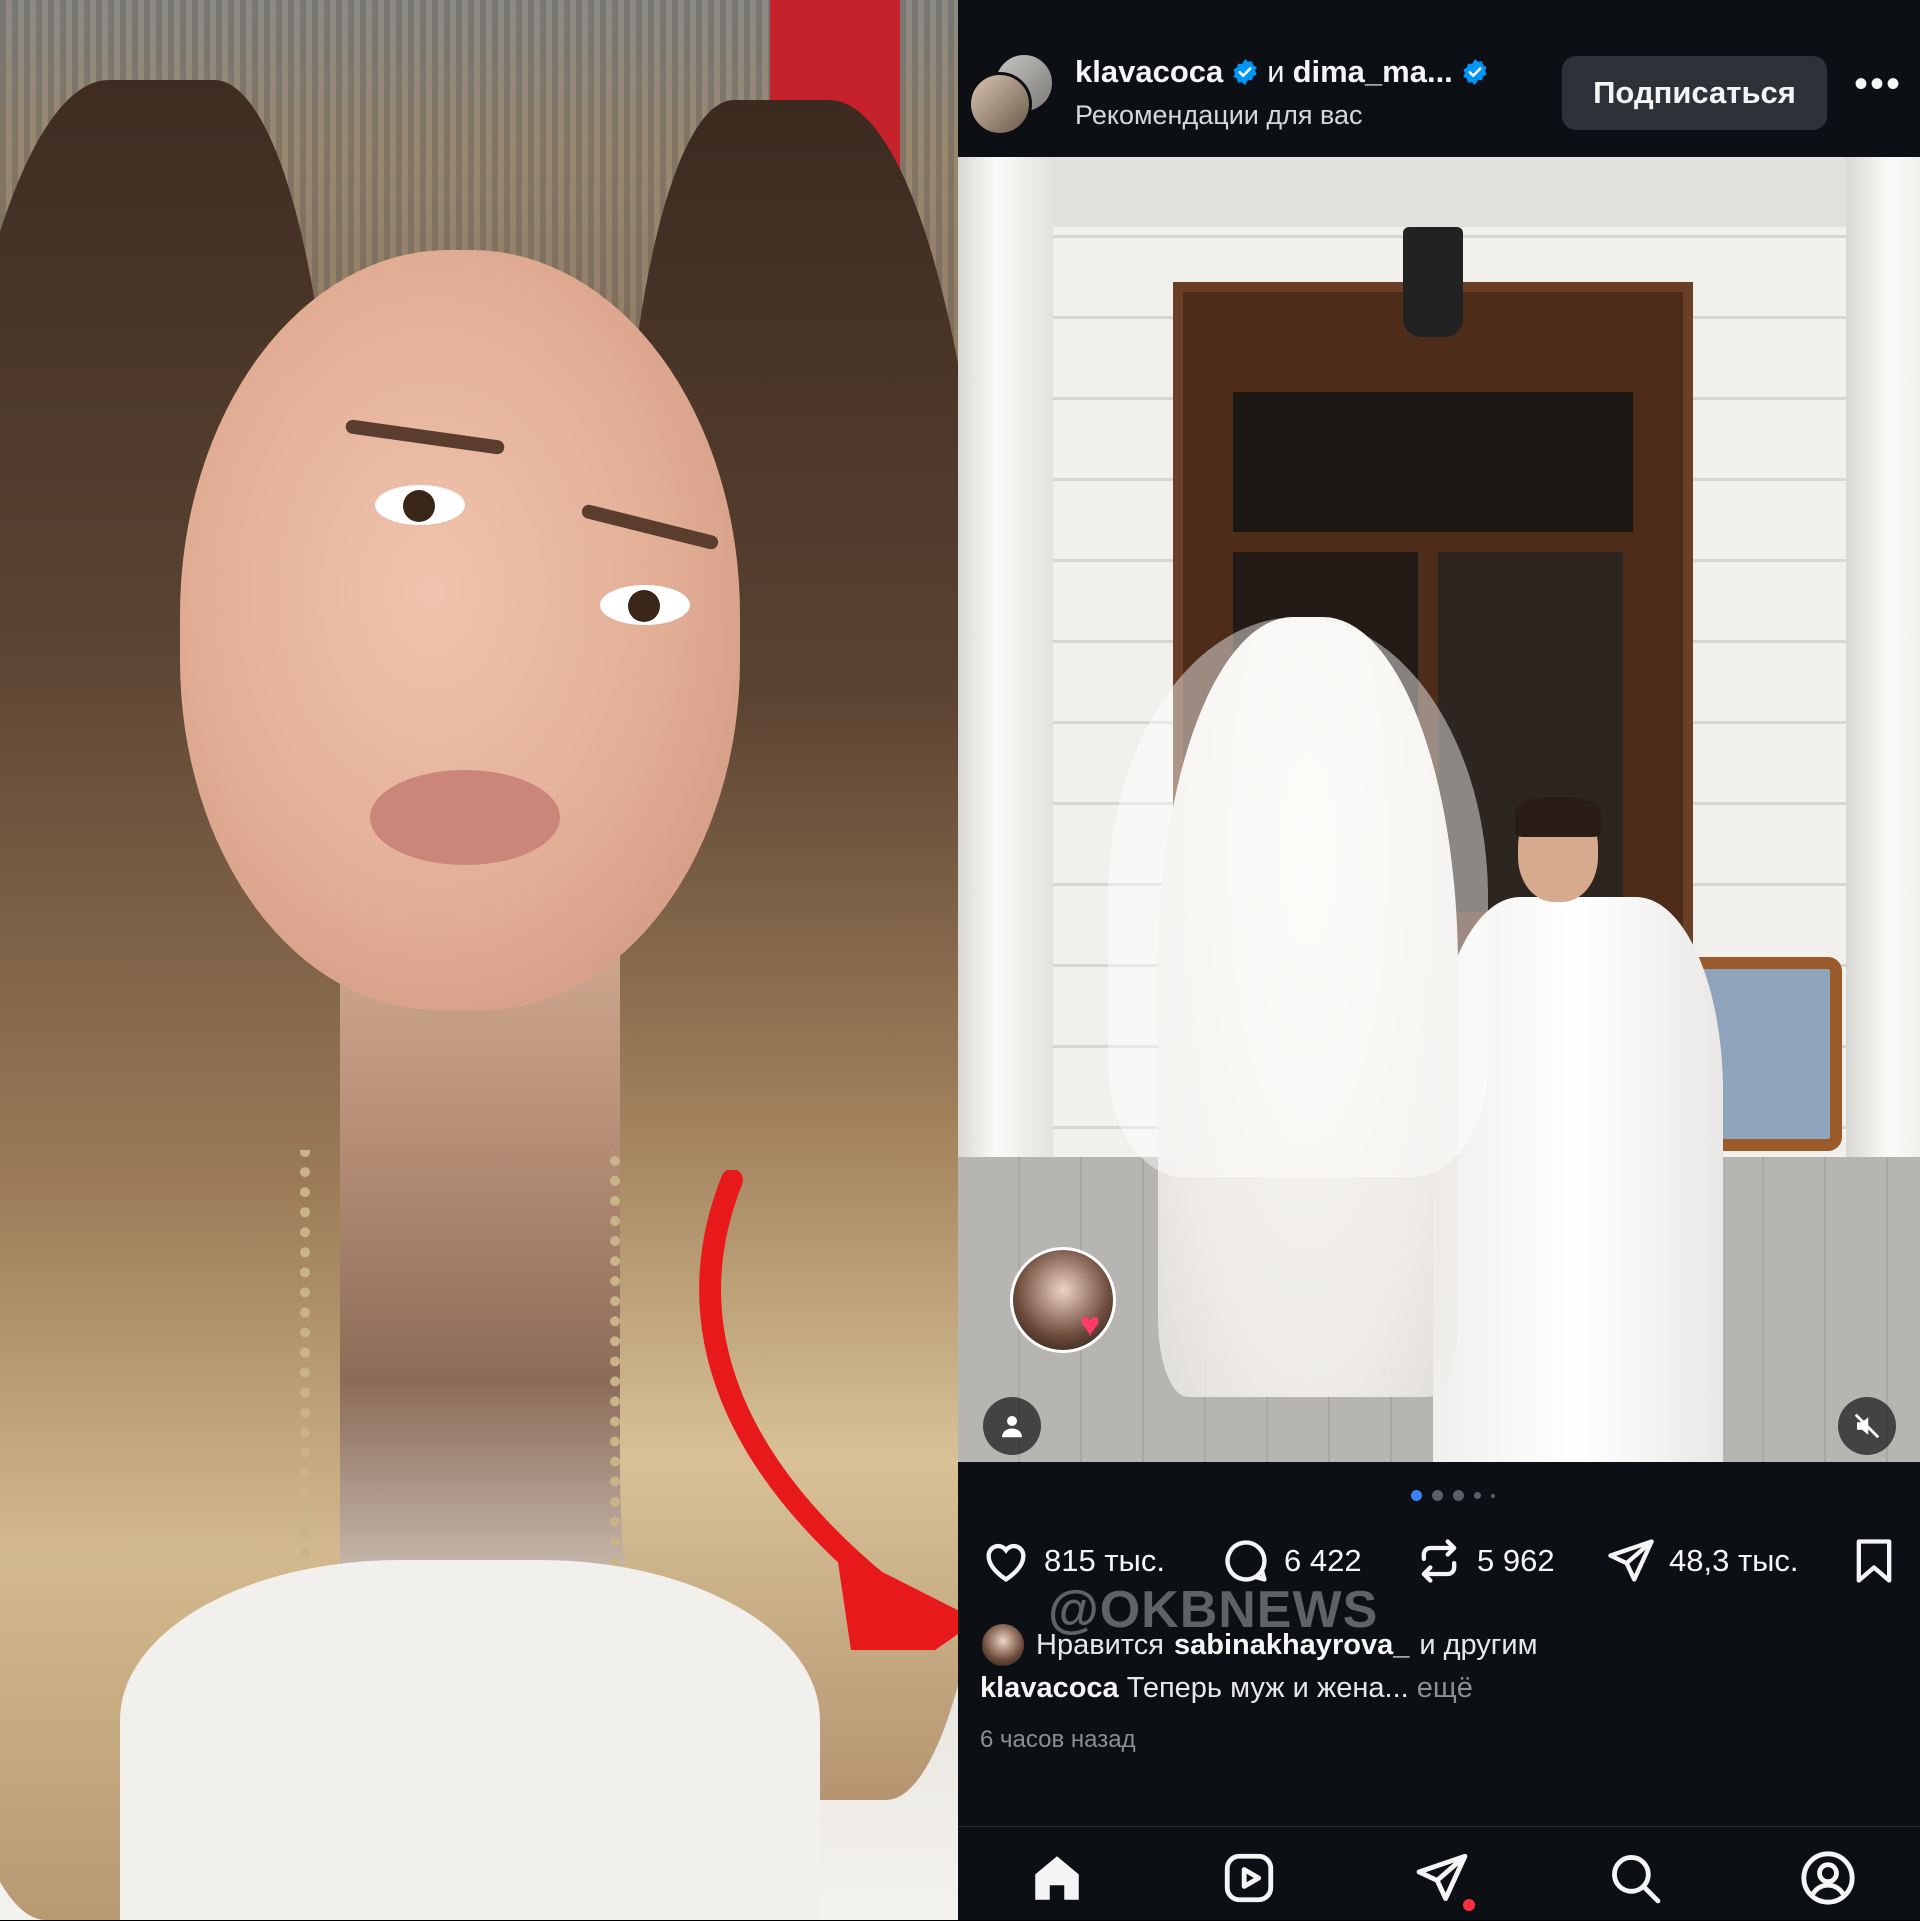 This screenshot has width=1920, height=1921. What do you see at coordinates (1694, 93) in the screenshot?
I see `follow-button: Подписаться` at bounding box center [1694, 93].